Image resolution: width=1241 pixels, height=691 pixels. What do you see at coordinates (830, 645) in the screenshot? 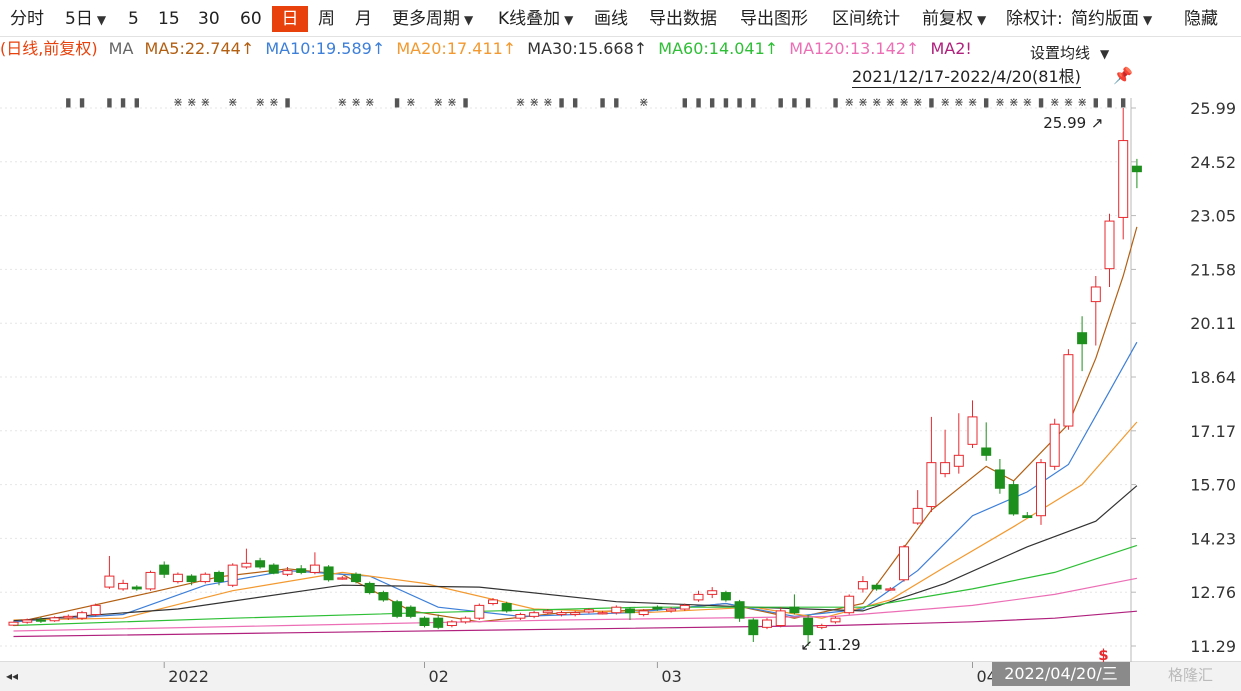
I see `annotation-low: ↙ 11.29` at bounding box center [830, 645].